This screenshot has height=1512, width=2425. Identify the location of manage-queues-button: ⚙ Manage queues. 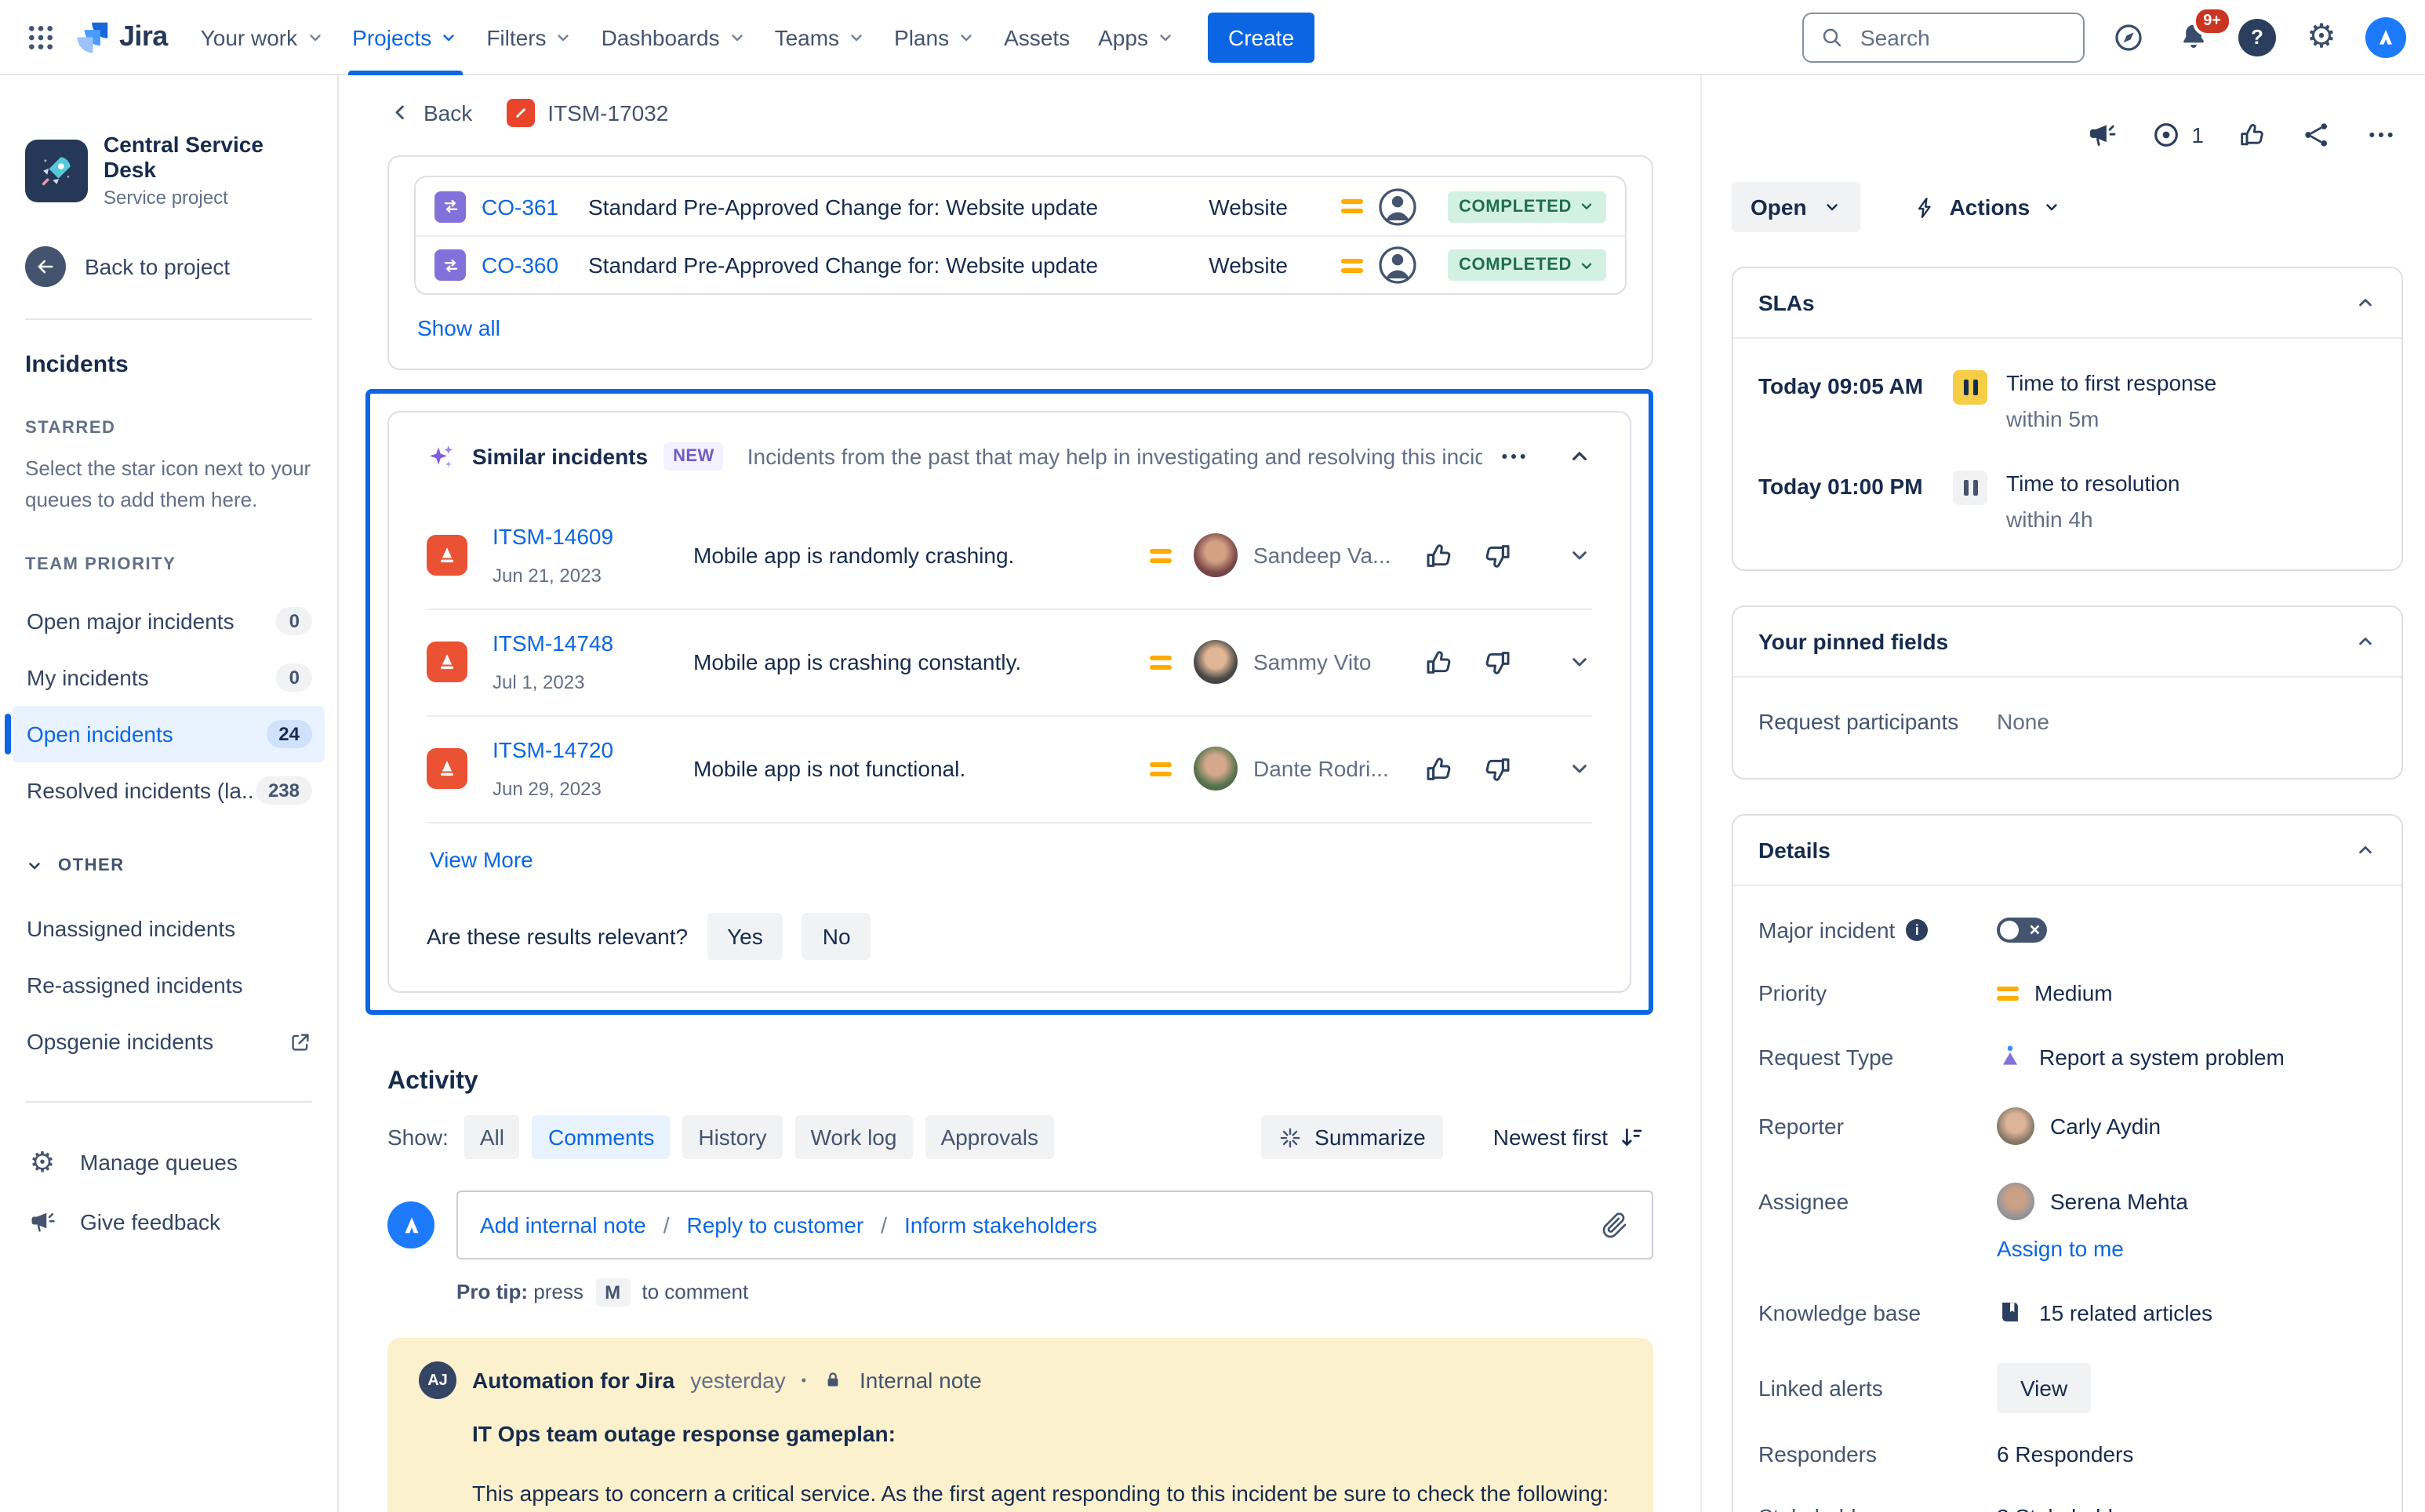
(169, 1162).